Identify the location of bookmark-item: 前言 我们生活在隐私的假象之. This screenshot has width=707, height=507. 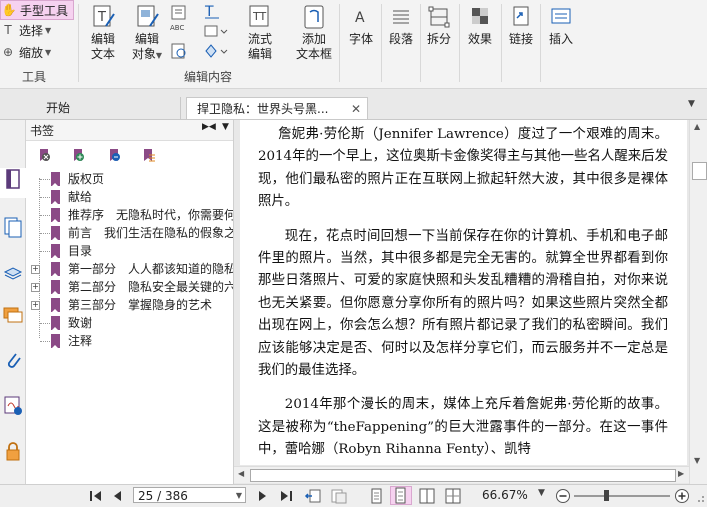
(129, 233).